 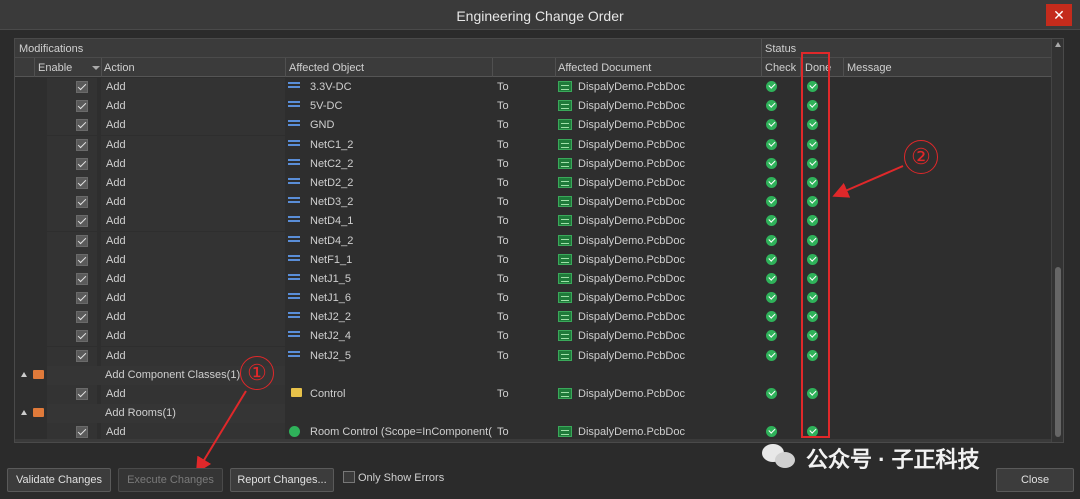 I want to click on table-row: Add NetF1_1 To DispalyDemo.PcbDoc, so click(x=533, y=260).